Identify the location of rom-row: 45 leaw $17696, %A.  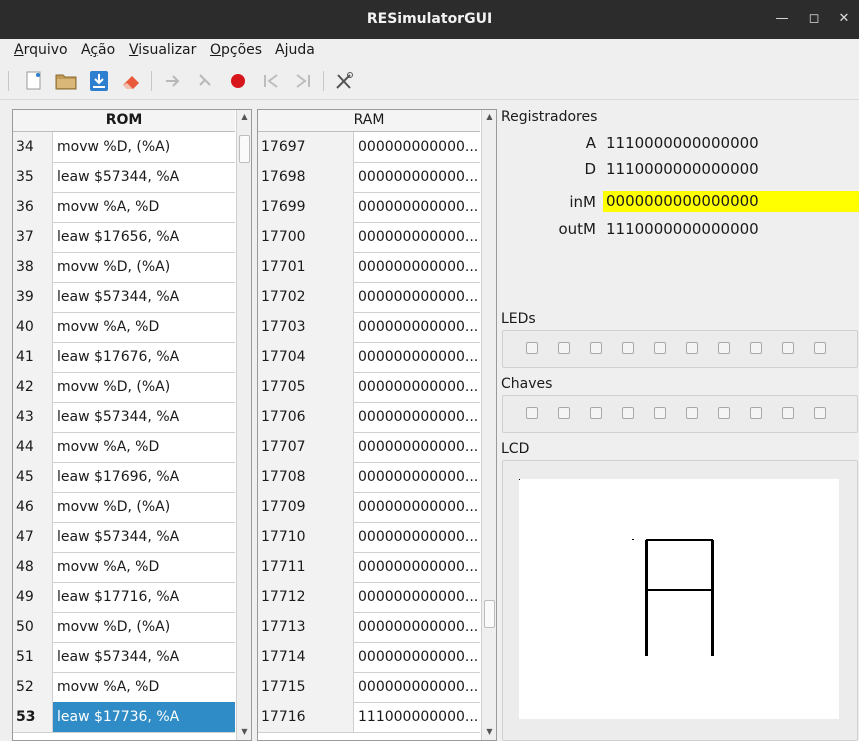
(124, 477).